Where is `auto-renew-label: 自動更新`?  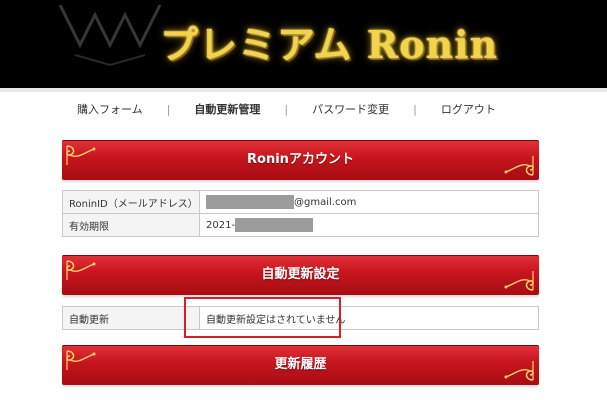
auto-renew-label: 自動更新 is located at coordinates (131, 318).